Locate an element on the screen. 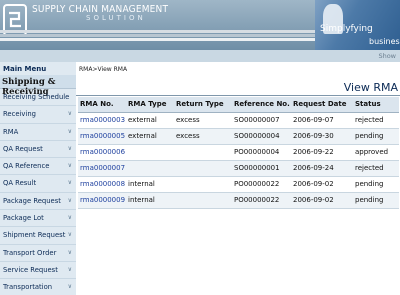 This screenshot has height=295, width=400. cell-request-date: 2006-09-30 is located at coordinates (322, 136).